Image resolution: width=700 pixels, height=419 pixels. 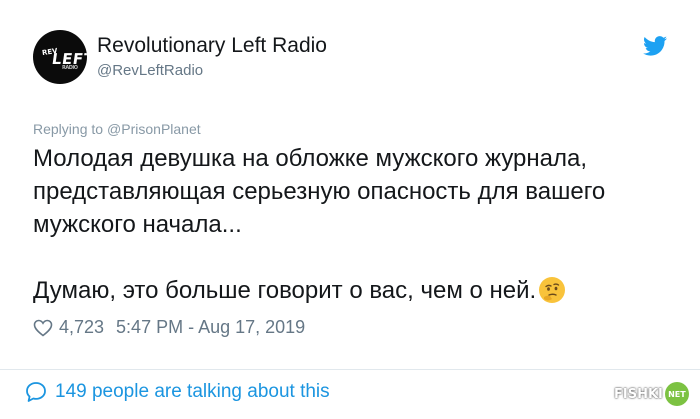 What do you see at coordinates (638, 394) in the screenshot?
I see `watermark-brand: FISHKI` at bounding box center [638, 394].